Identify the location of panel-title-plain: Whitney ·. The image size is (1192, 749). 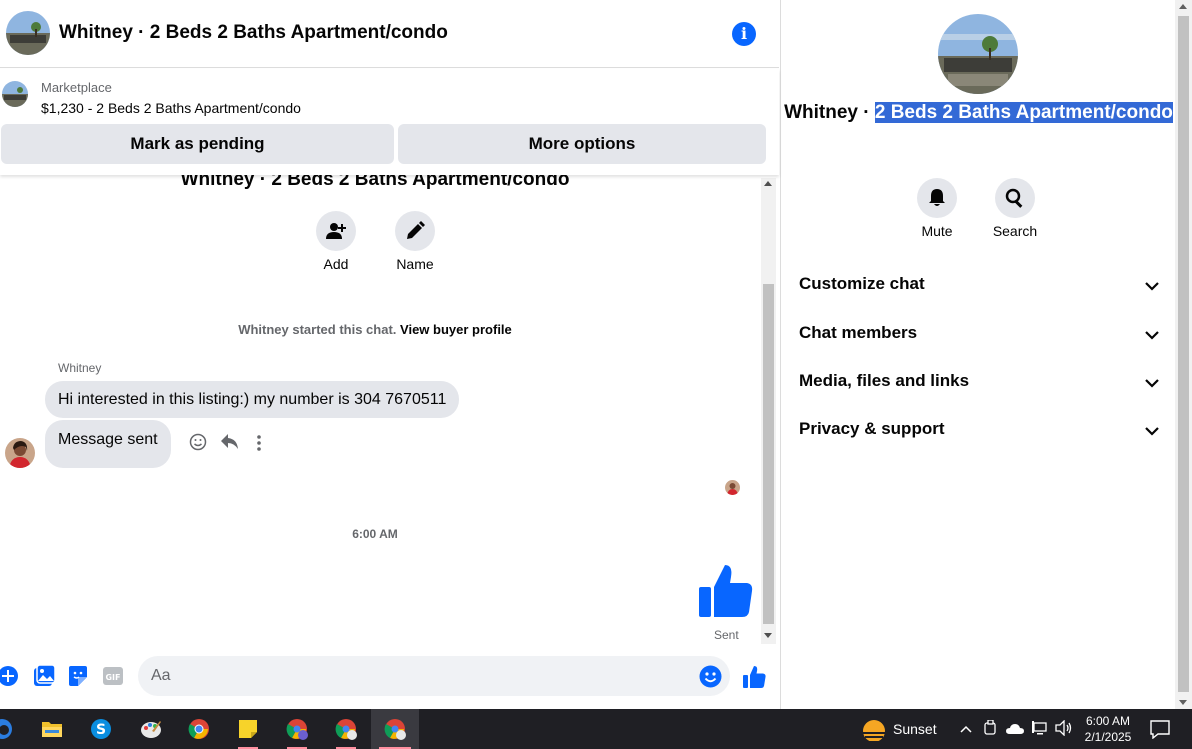
(829, 112).